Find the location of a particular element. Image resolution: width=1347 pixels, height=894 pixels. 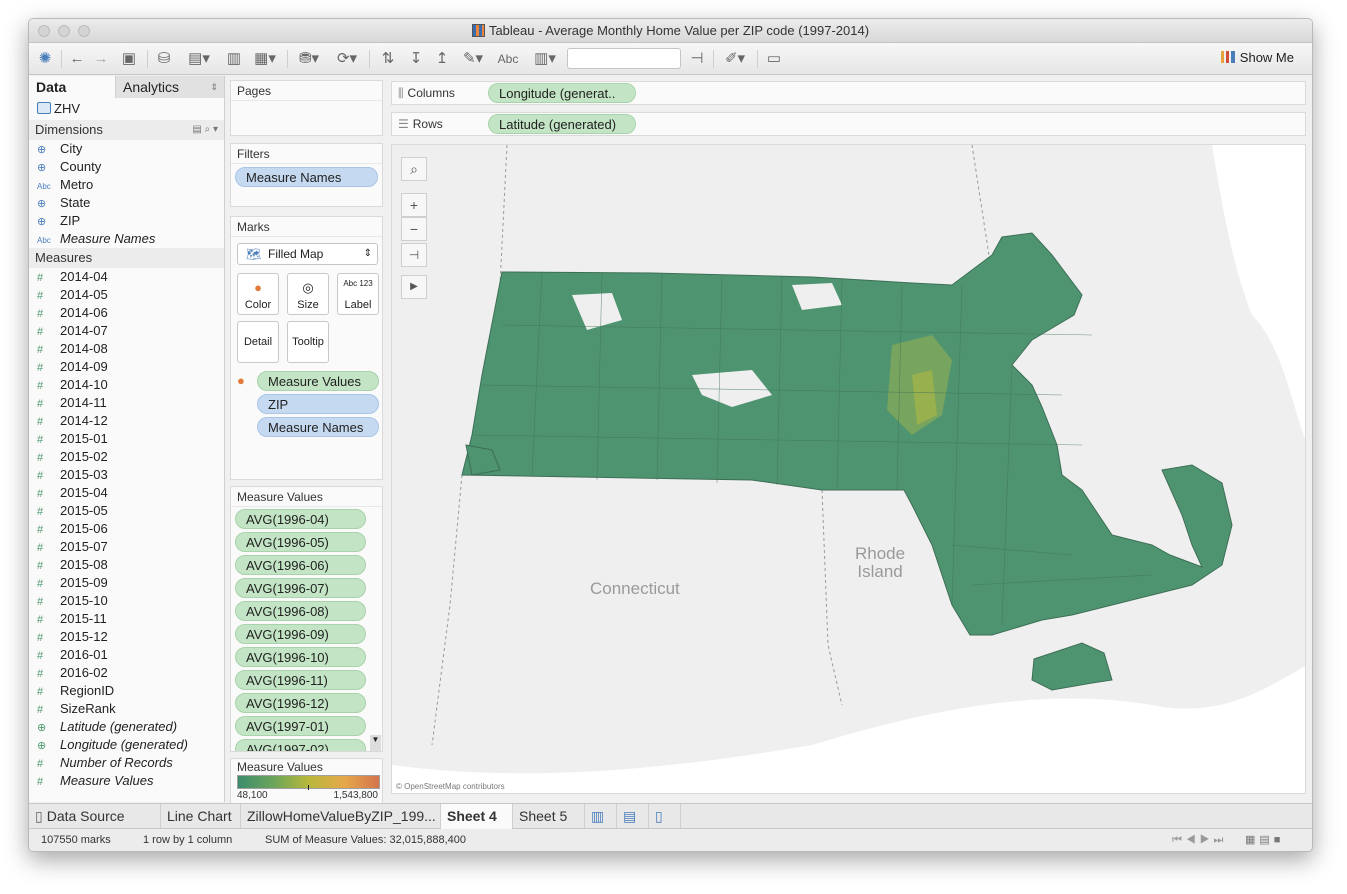

dimension-field: ⊕ State is located at coordinates (126, 203).